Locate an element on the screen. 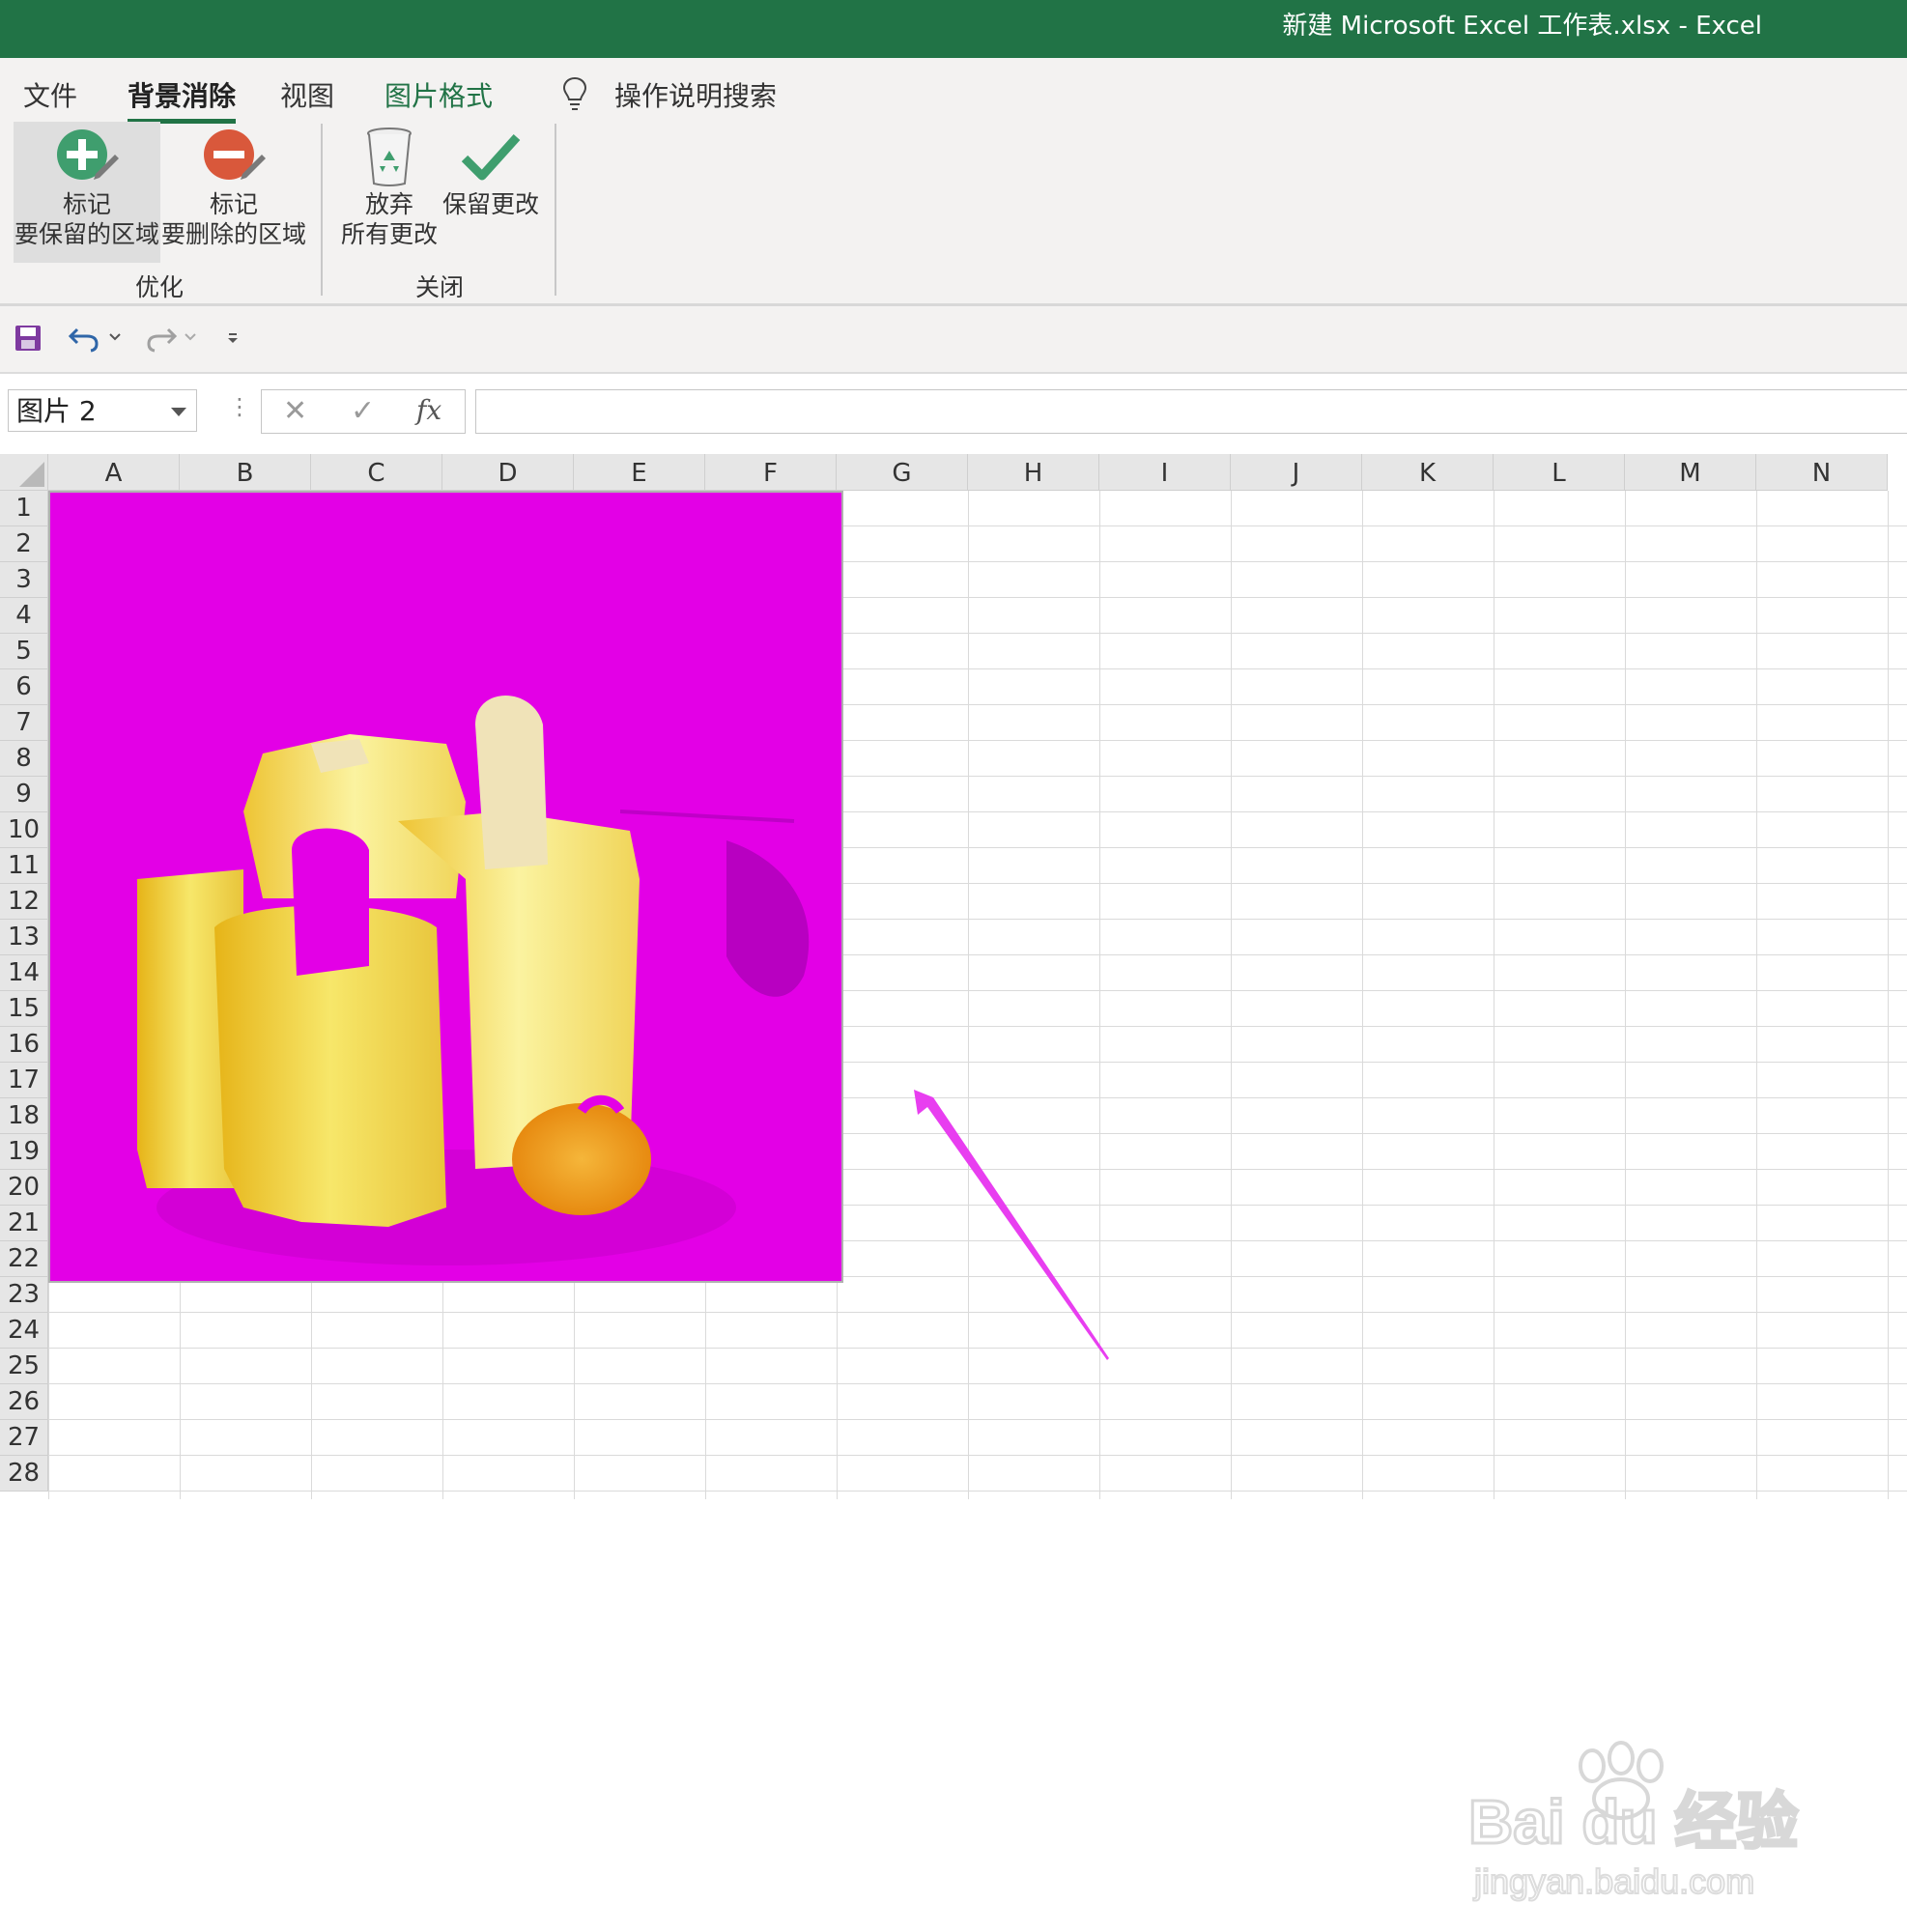  name-box-value: 图片 2 is located at coordinates (56, 411).